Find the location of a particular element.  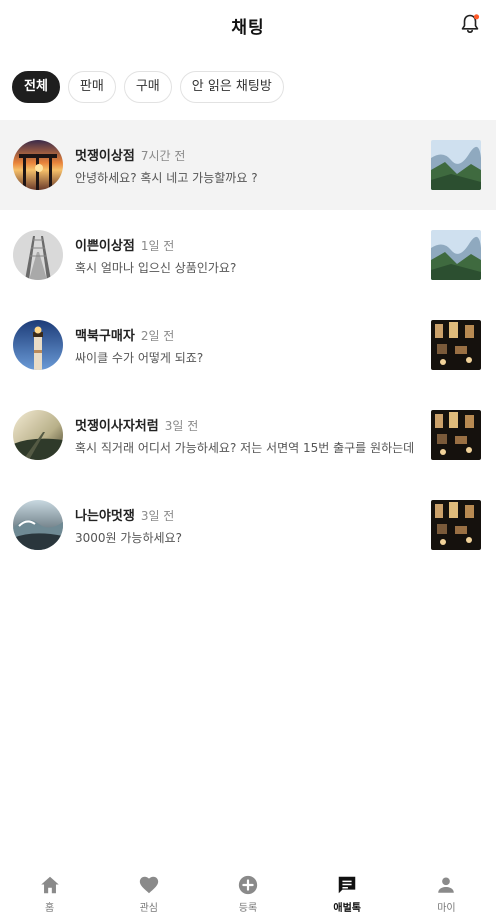

notification-dot is located at coordinates (476, 17).